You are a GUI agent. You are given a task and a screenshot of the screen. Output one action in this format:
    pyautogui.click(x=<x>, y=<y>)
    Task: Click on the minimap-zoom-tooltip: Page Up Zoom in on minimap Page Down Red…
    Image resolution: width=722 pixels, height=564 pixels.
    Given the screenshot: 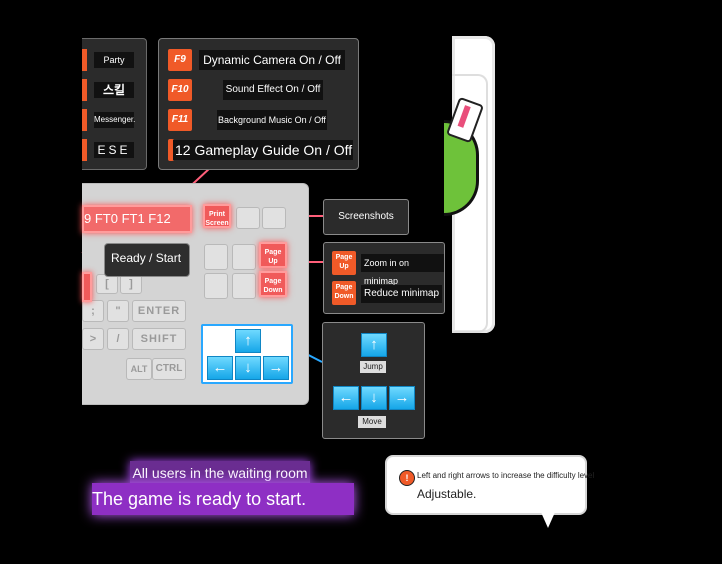 What is the action you would take?
    pyautogui.click(x=384, y=278)
    